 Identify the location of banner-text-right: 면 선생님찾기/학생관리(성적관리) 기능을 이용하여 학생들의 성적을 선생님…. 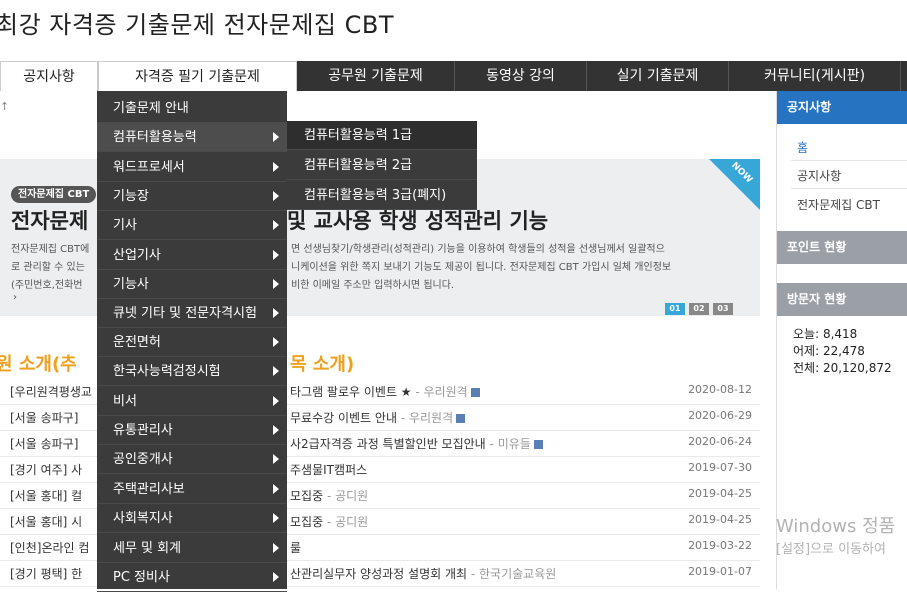
(478, 249).